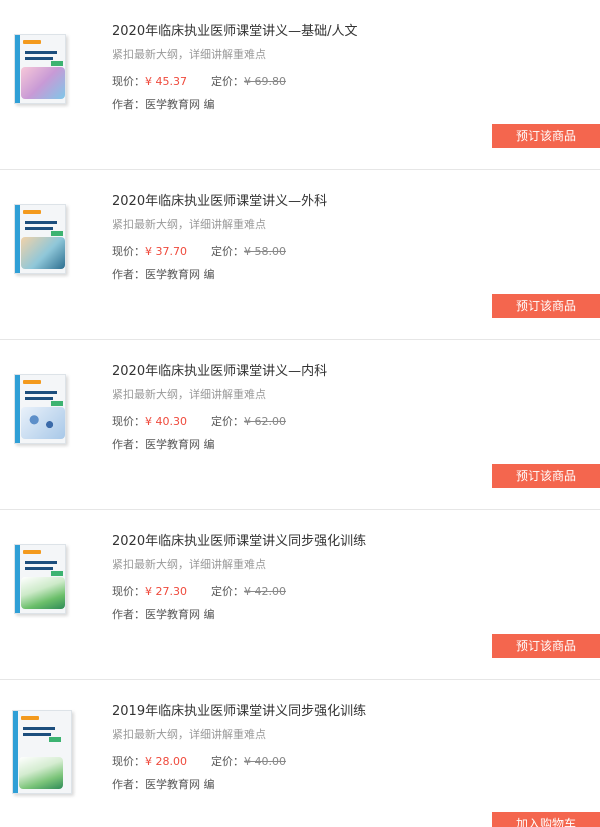 The height and width of the screenshot is (827, 600). I want to click on original-price: ¥ 62.00, so click(265, 421).